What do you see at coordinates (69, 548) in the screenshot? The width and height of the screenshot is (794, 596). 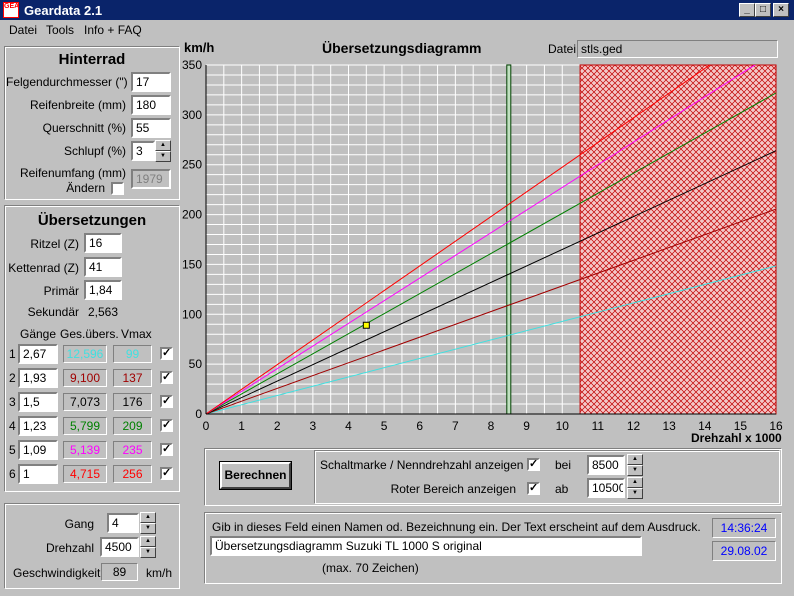 I see `drehzahl-label: Drehzahl` at bounding box center [69, 548].